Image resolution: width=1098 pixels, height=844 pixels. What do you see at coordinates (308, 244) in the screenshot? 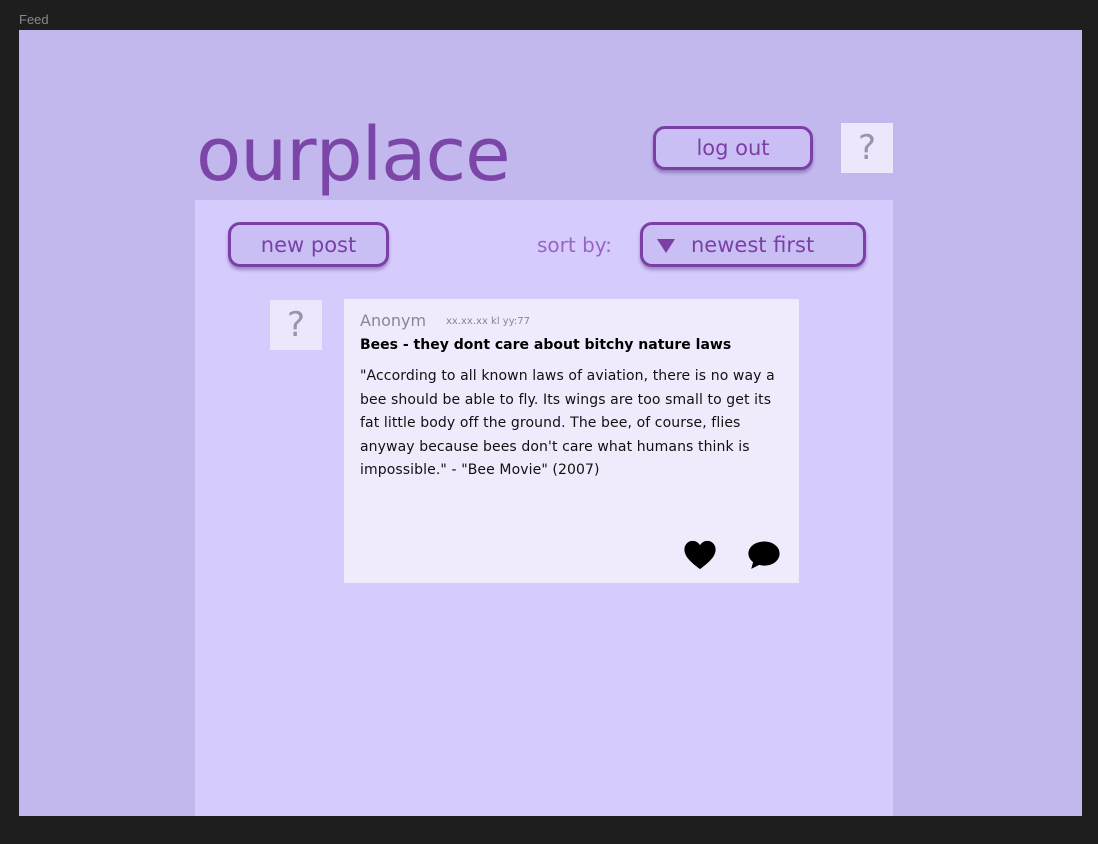
I see `new-post-button: new post` at bounding box center [308, 244].